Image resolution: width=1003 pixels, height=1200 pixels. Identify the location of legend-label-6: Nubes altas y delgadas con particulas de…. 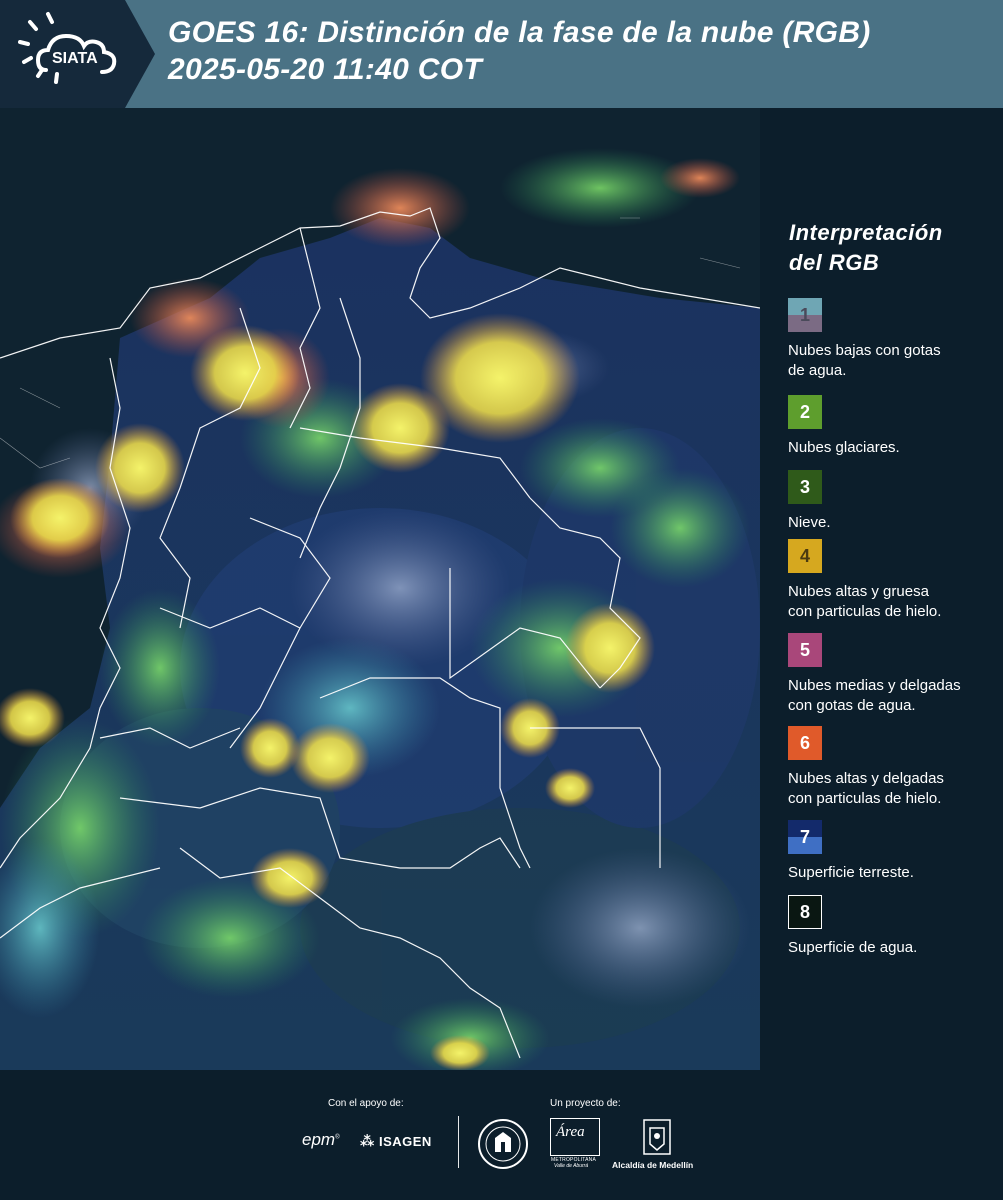
(866, 788).